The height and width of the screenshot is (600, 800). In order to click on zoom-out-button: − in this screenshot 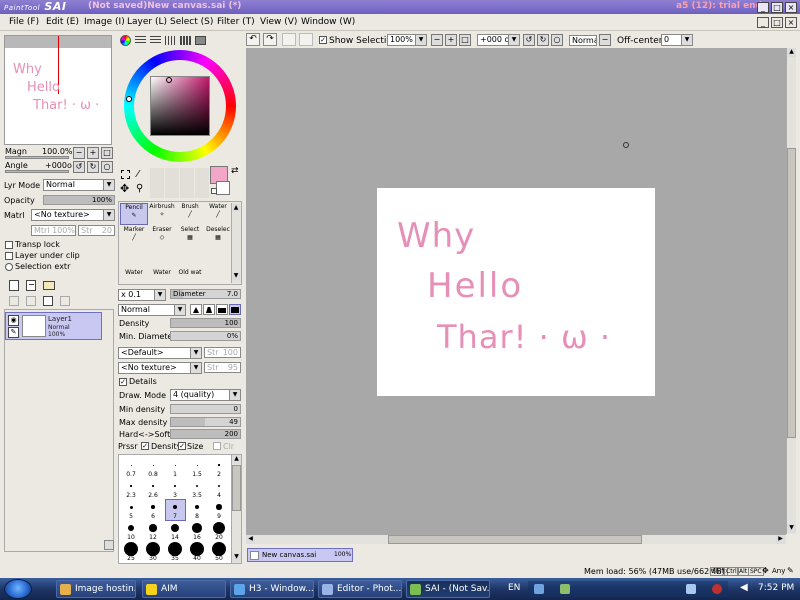, I will do `click(79, 153)`.